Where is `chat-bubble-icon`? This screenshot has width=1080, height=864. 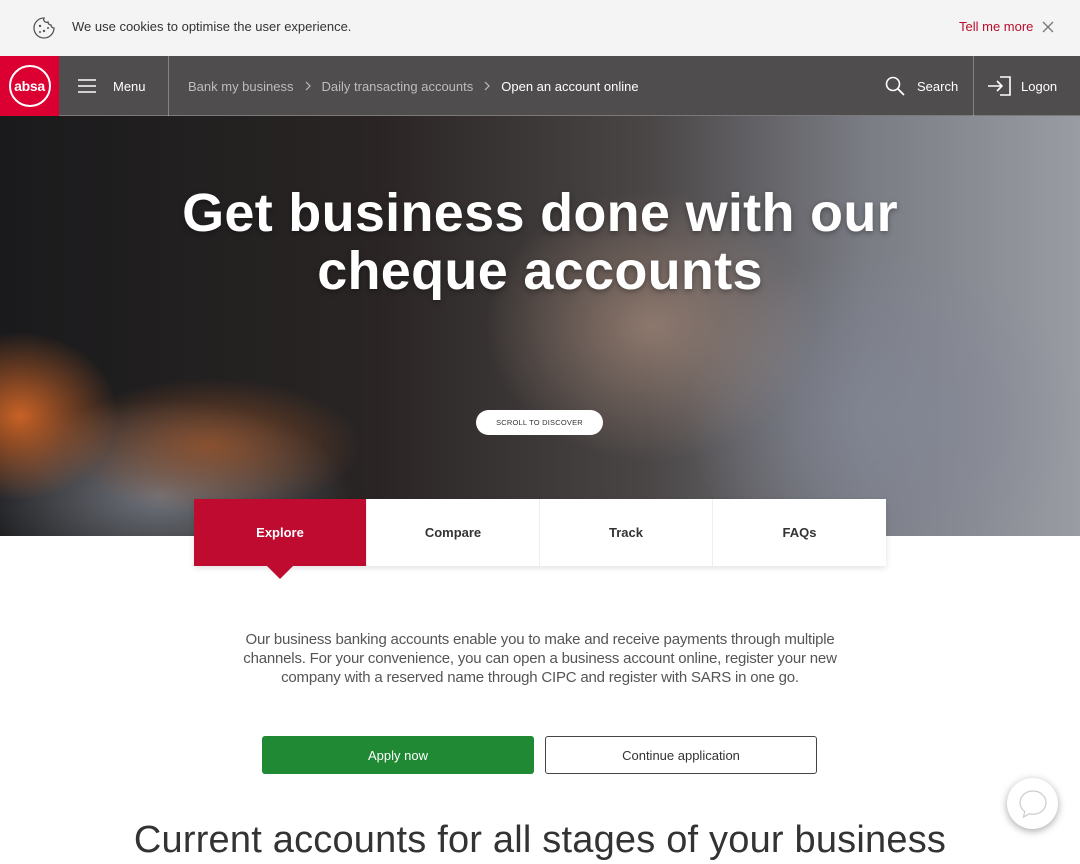 chat-bubble-icon is located at coordinates (1032, 803).